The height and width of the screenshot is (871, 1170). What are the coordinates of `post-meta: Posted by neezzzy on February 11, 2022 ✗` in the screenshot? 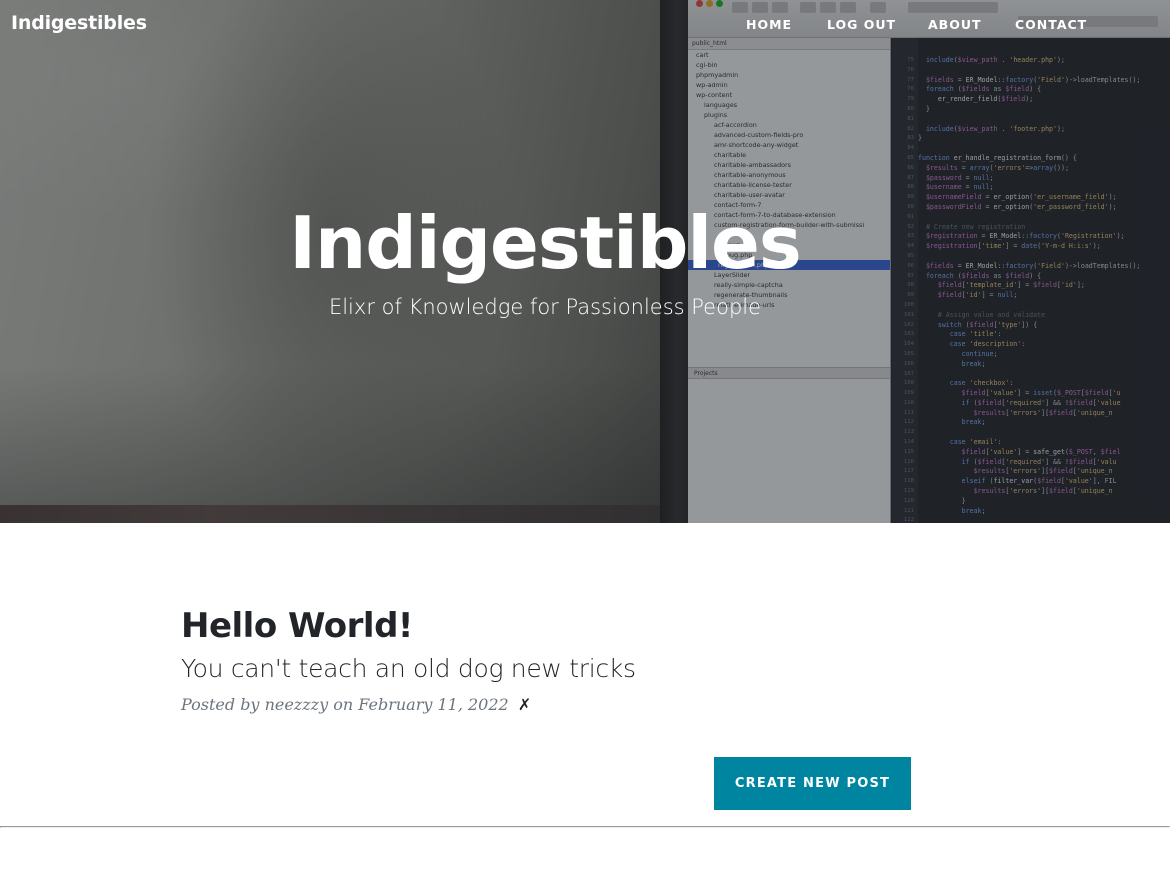 It's located at (546, 705).